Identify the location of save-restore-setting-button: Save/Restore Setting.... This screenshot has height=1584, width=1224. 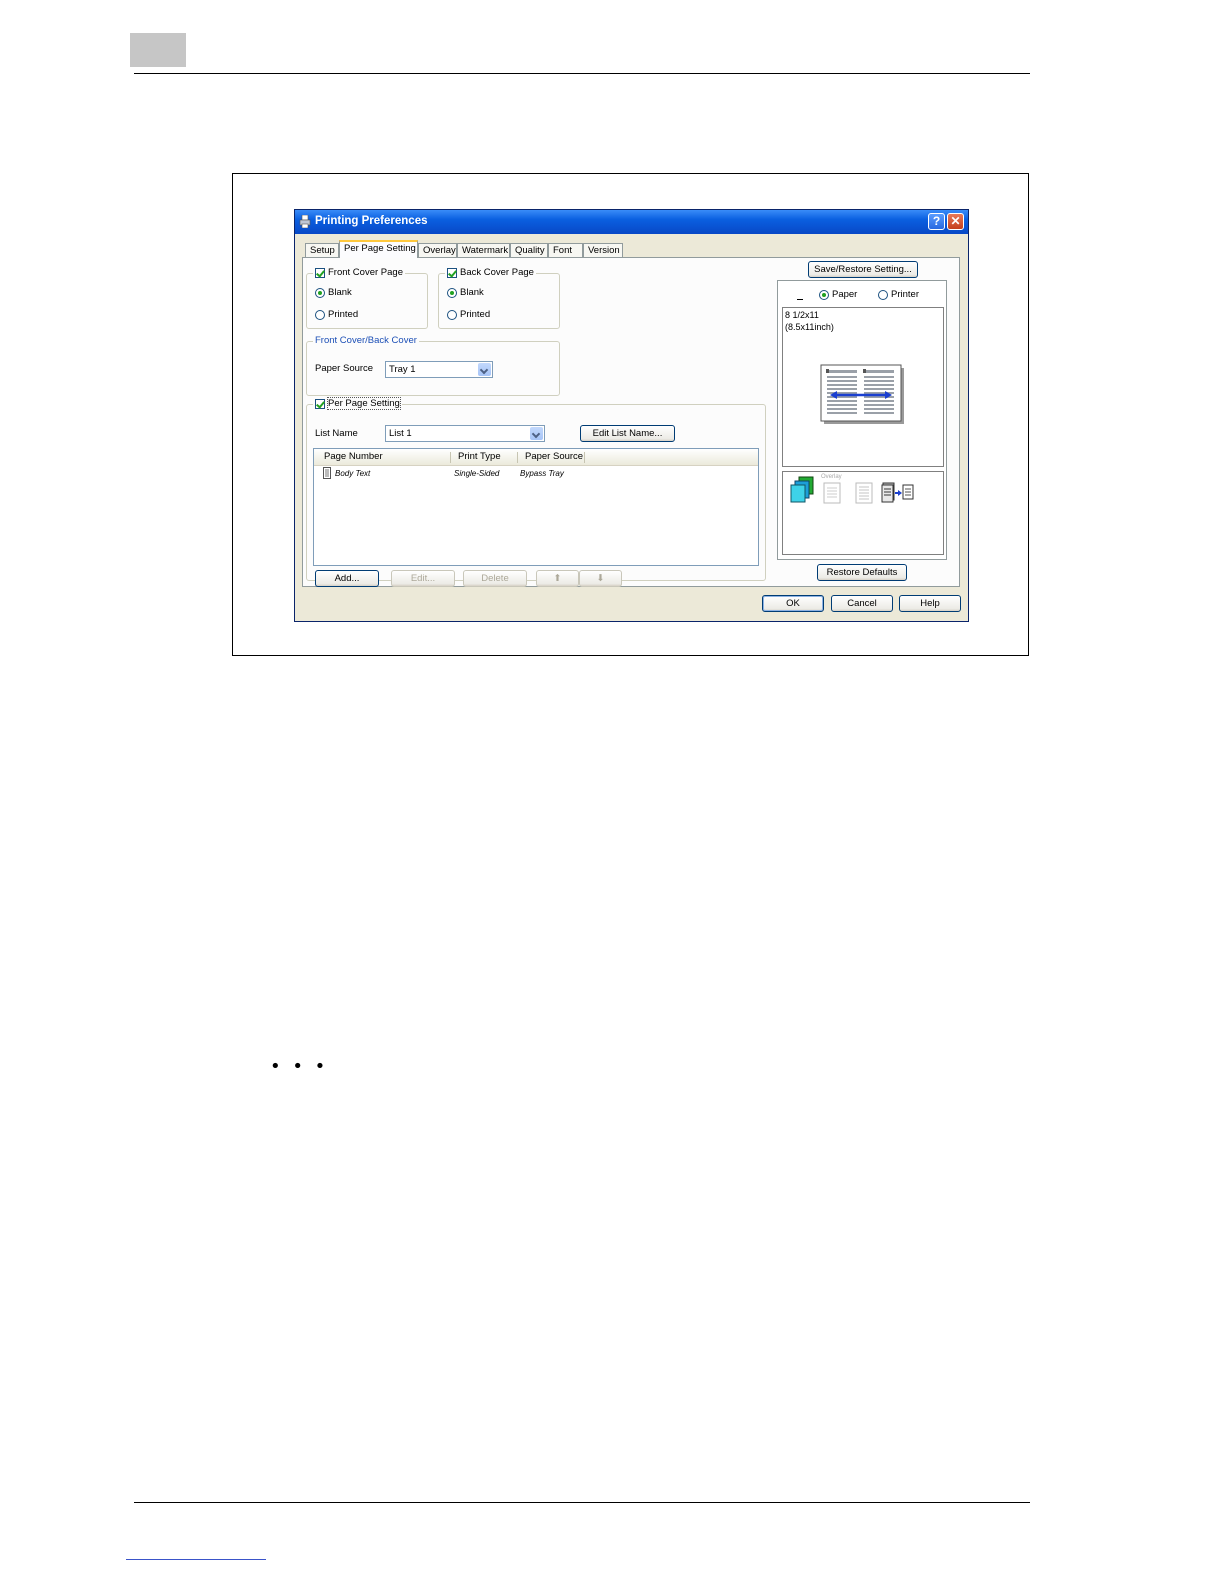
(863, 269).